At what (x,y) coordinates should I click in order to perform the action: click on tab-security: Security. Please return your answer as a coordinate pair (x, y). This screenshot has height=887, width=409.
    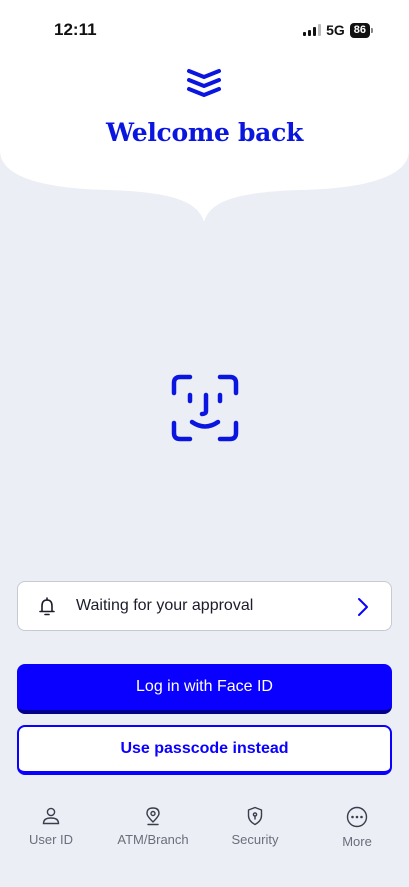
    Looking at the image, I should click on (255, 823).